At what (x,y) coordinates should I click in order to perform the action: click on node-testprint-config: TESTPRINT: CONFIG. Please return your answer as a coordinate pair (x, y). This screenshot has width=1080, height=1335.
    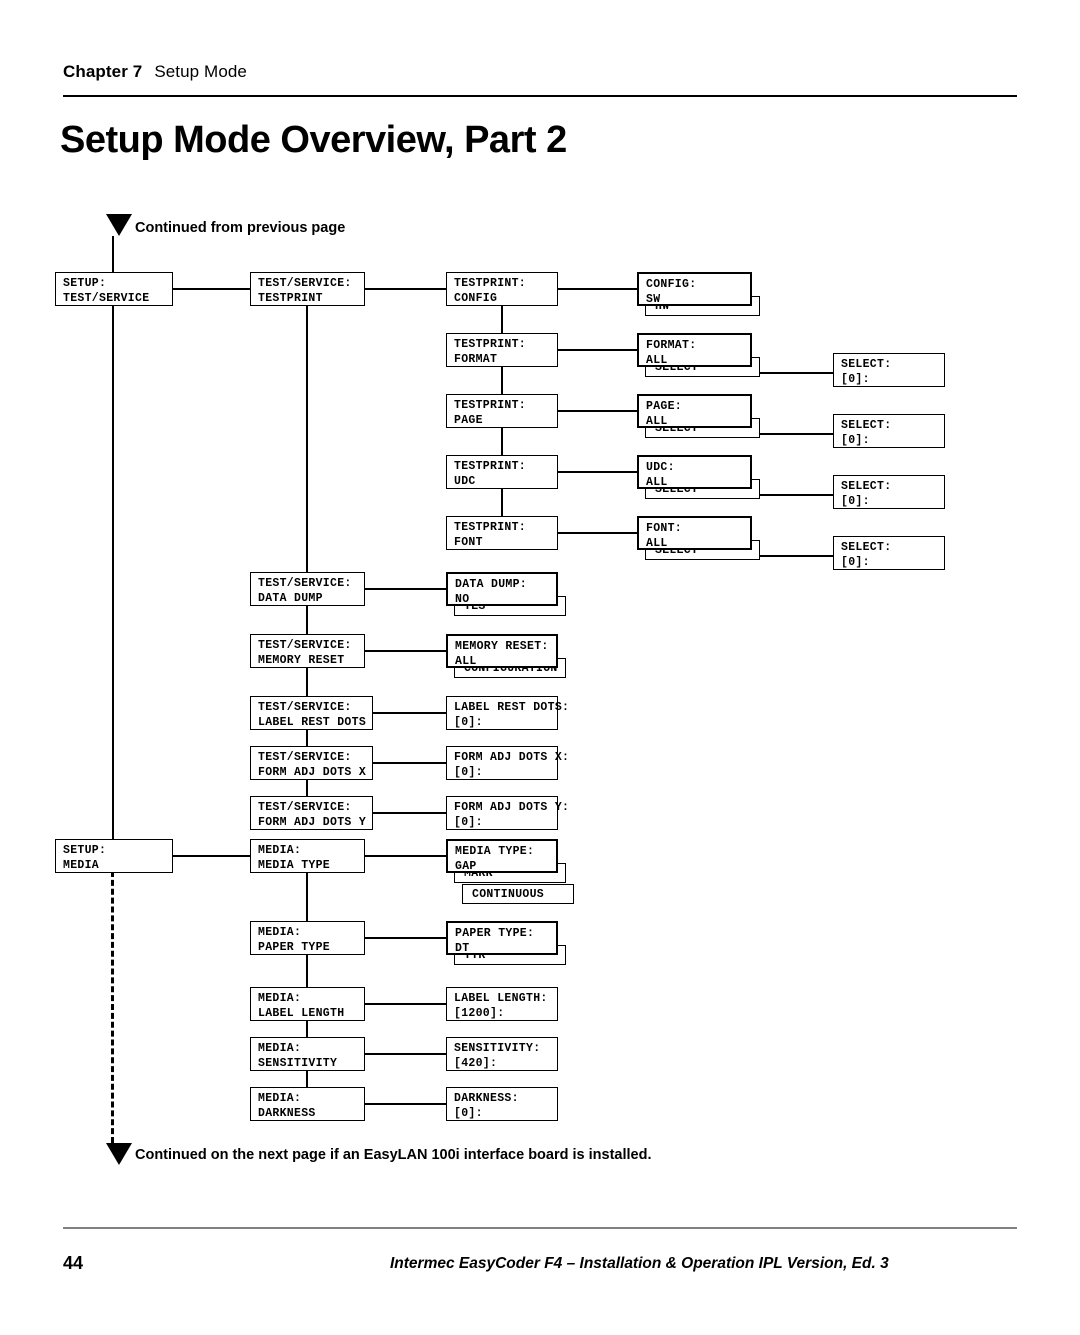
    Looking at the image, I should click on (502, 289).